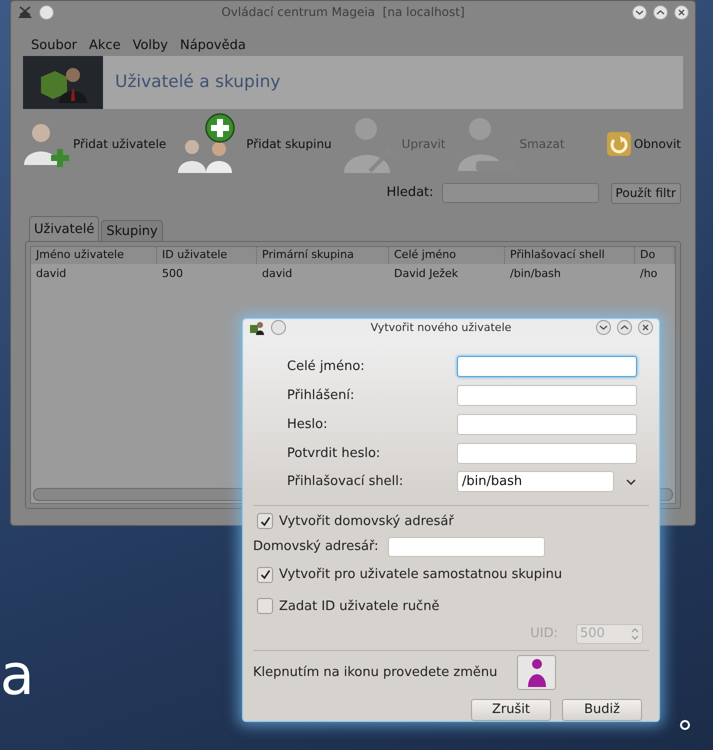 The height and width of the screenshot is (750, 713). I want to click on toolbar-button: Přidat skupinu, so click(255, 144).